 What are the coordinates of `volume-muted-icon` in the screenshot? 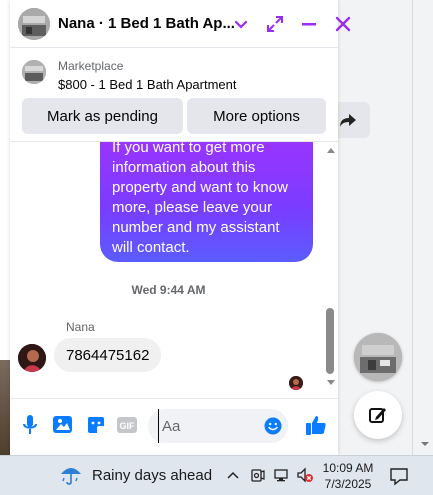 It's located at (305, 475).